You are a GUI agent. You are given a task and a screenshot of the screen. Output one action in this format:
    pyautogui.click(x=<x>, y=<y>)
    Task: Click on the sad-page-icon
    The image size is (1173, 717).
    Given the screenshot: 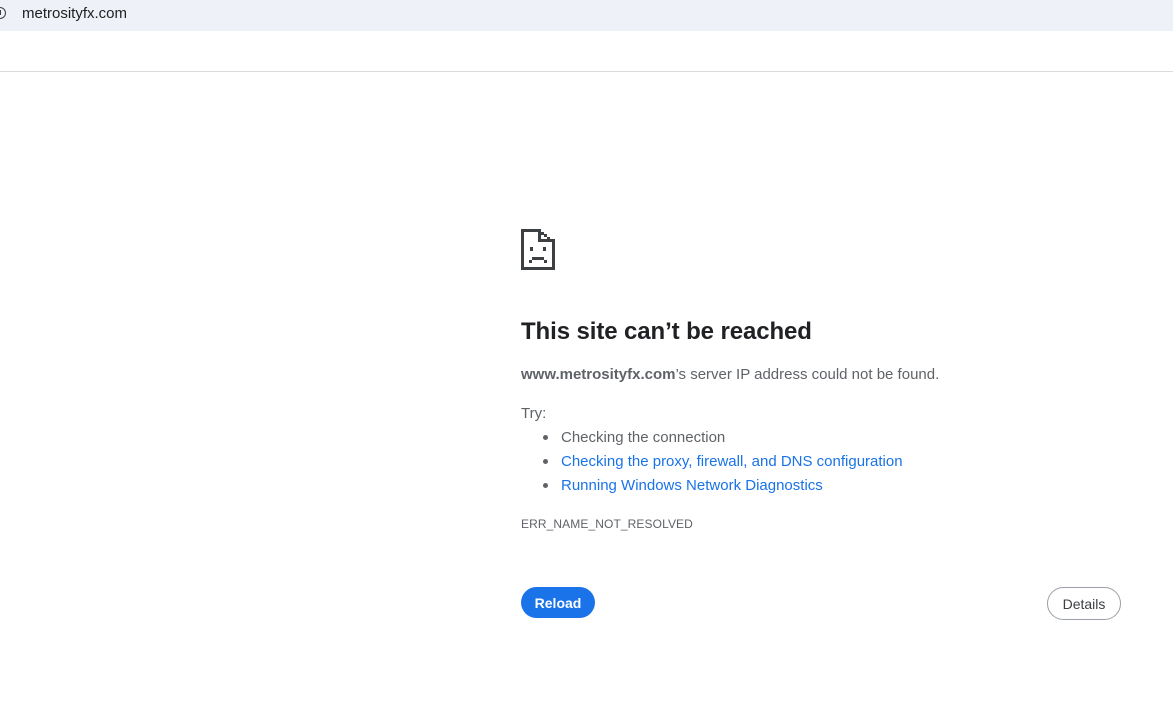 What is the action you would take?
    pyautogui.click(x=538, y=249)
    